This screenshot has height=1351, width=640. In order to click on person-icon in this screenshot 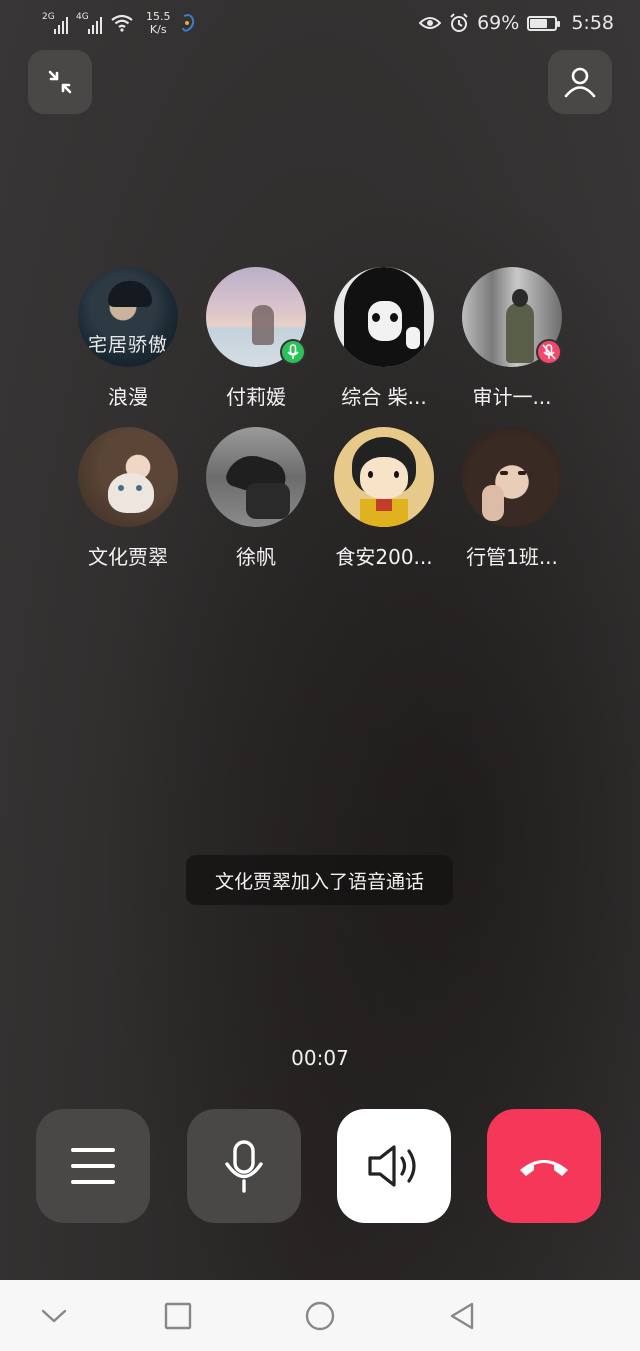, I will do `click(580, 82)`.